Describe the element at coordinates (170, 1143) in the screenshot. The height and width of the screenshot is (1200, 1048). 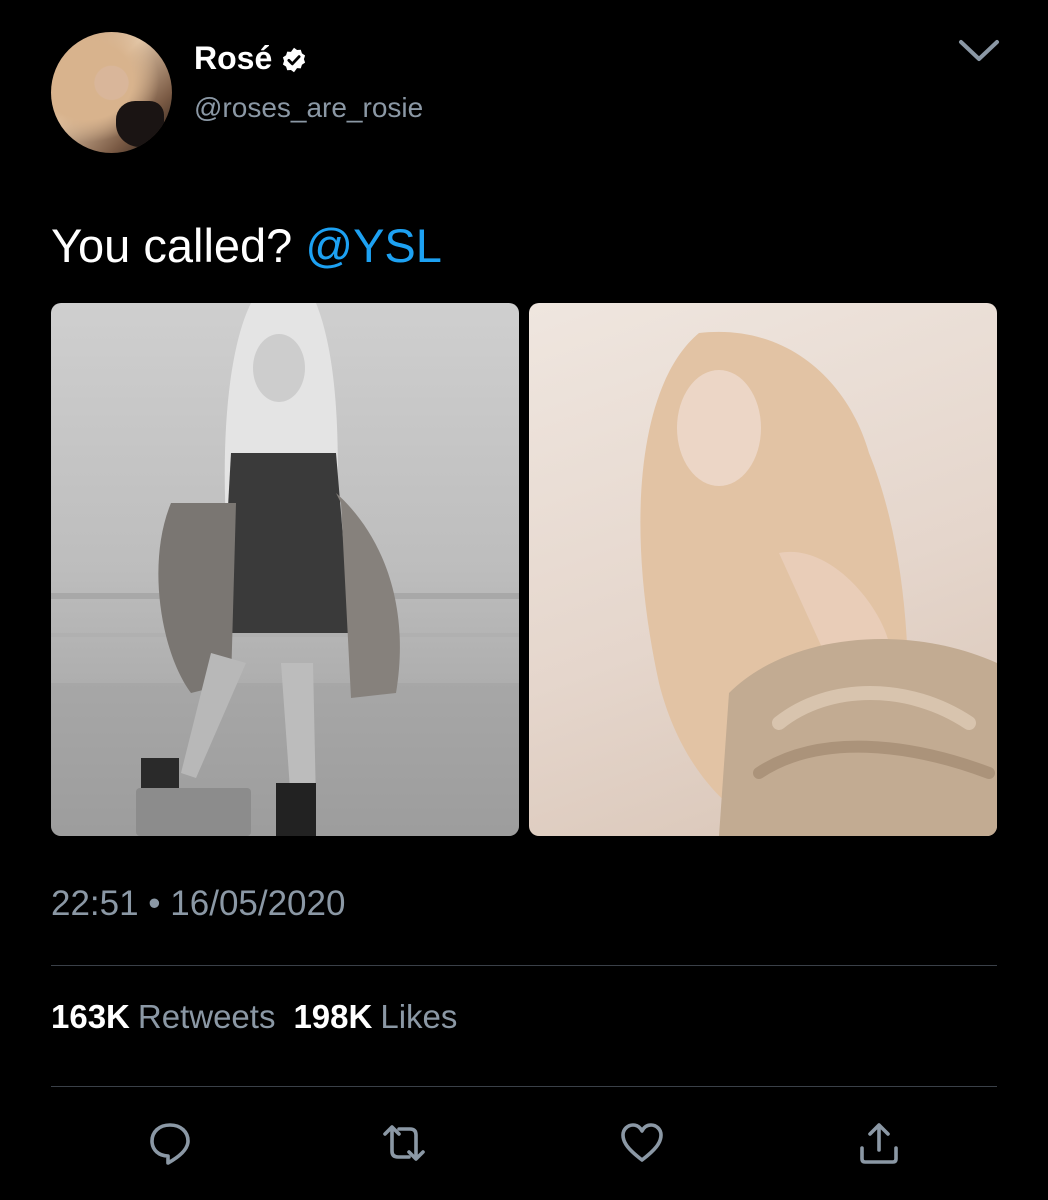
I see `reply-icon` at that location.